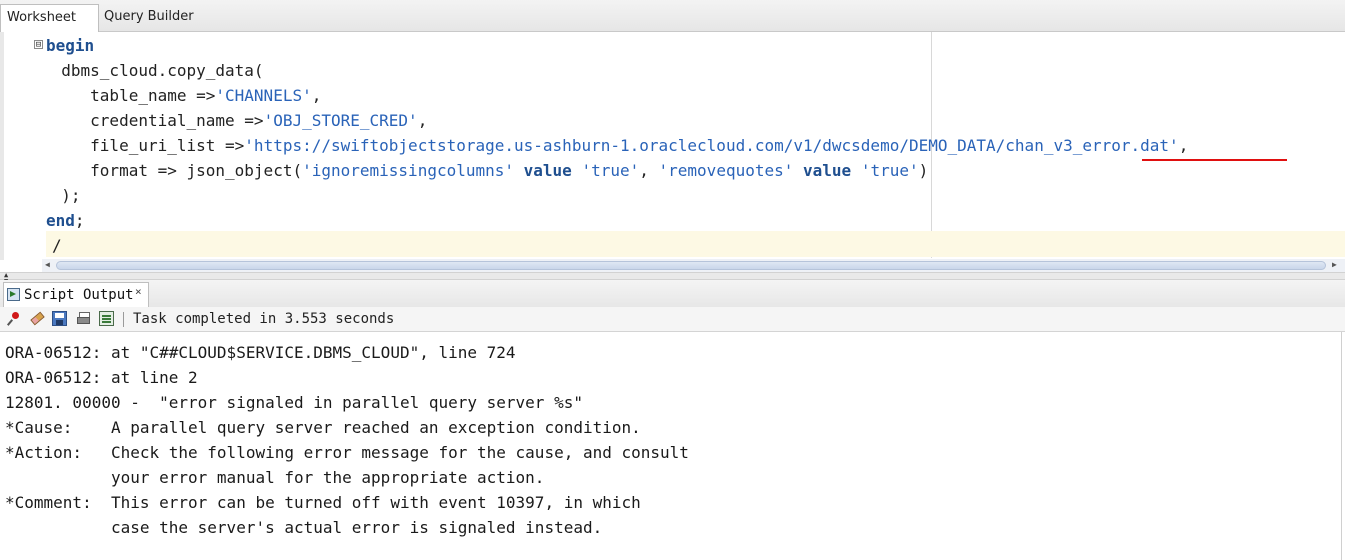 The width and height of the screenshot is (1345, 560). What do you see at coordinates (263, 95) in the screenshot?
I see `string-literal: 'CHANNELS'` at bounding box center [263, 95].